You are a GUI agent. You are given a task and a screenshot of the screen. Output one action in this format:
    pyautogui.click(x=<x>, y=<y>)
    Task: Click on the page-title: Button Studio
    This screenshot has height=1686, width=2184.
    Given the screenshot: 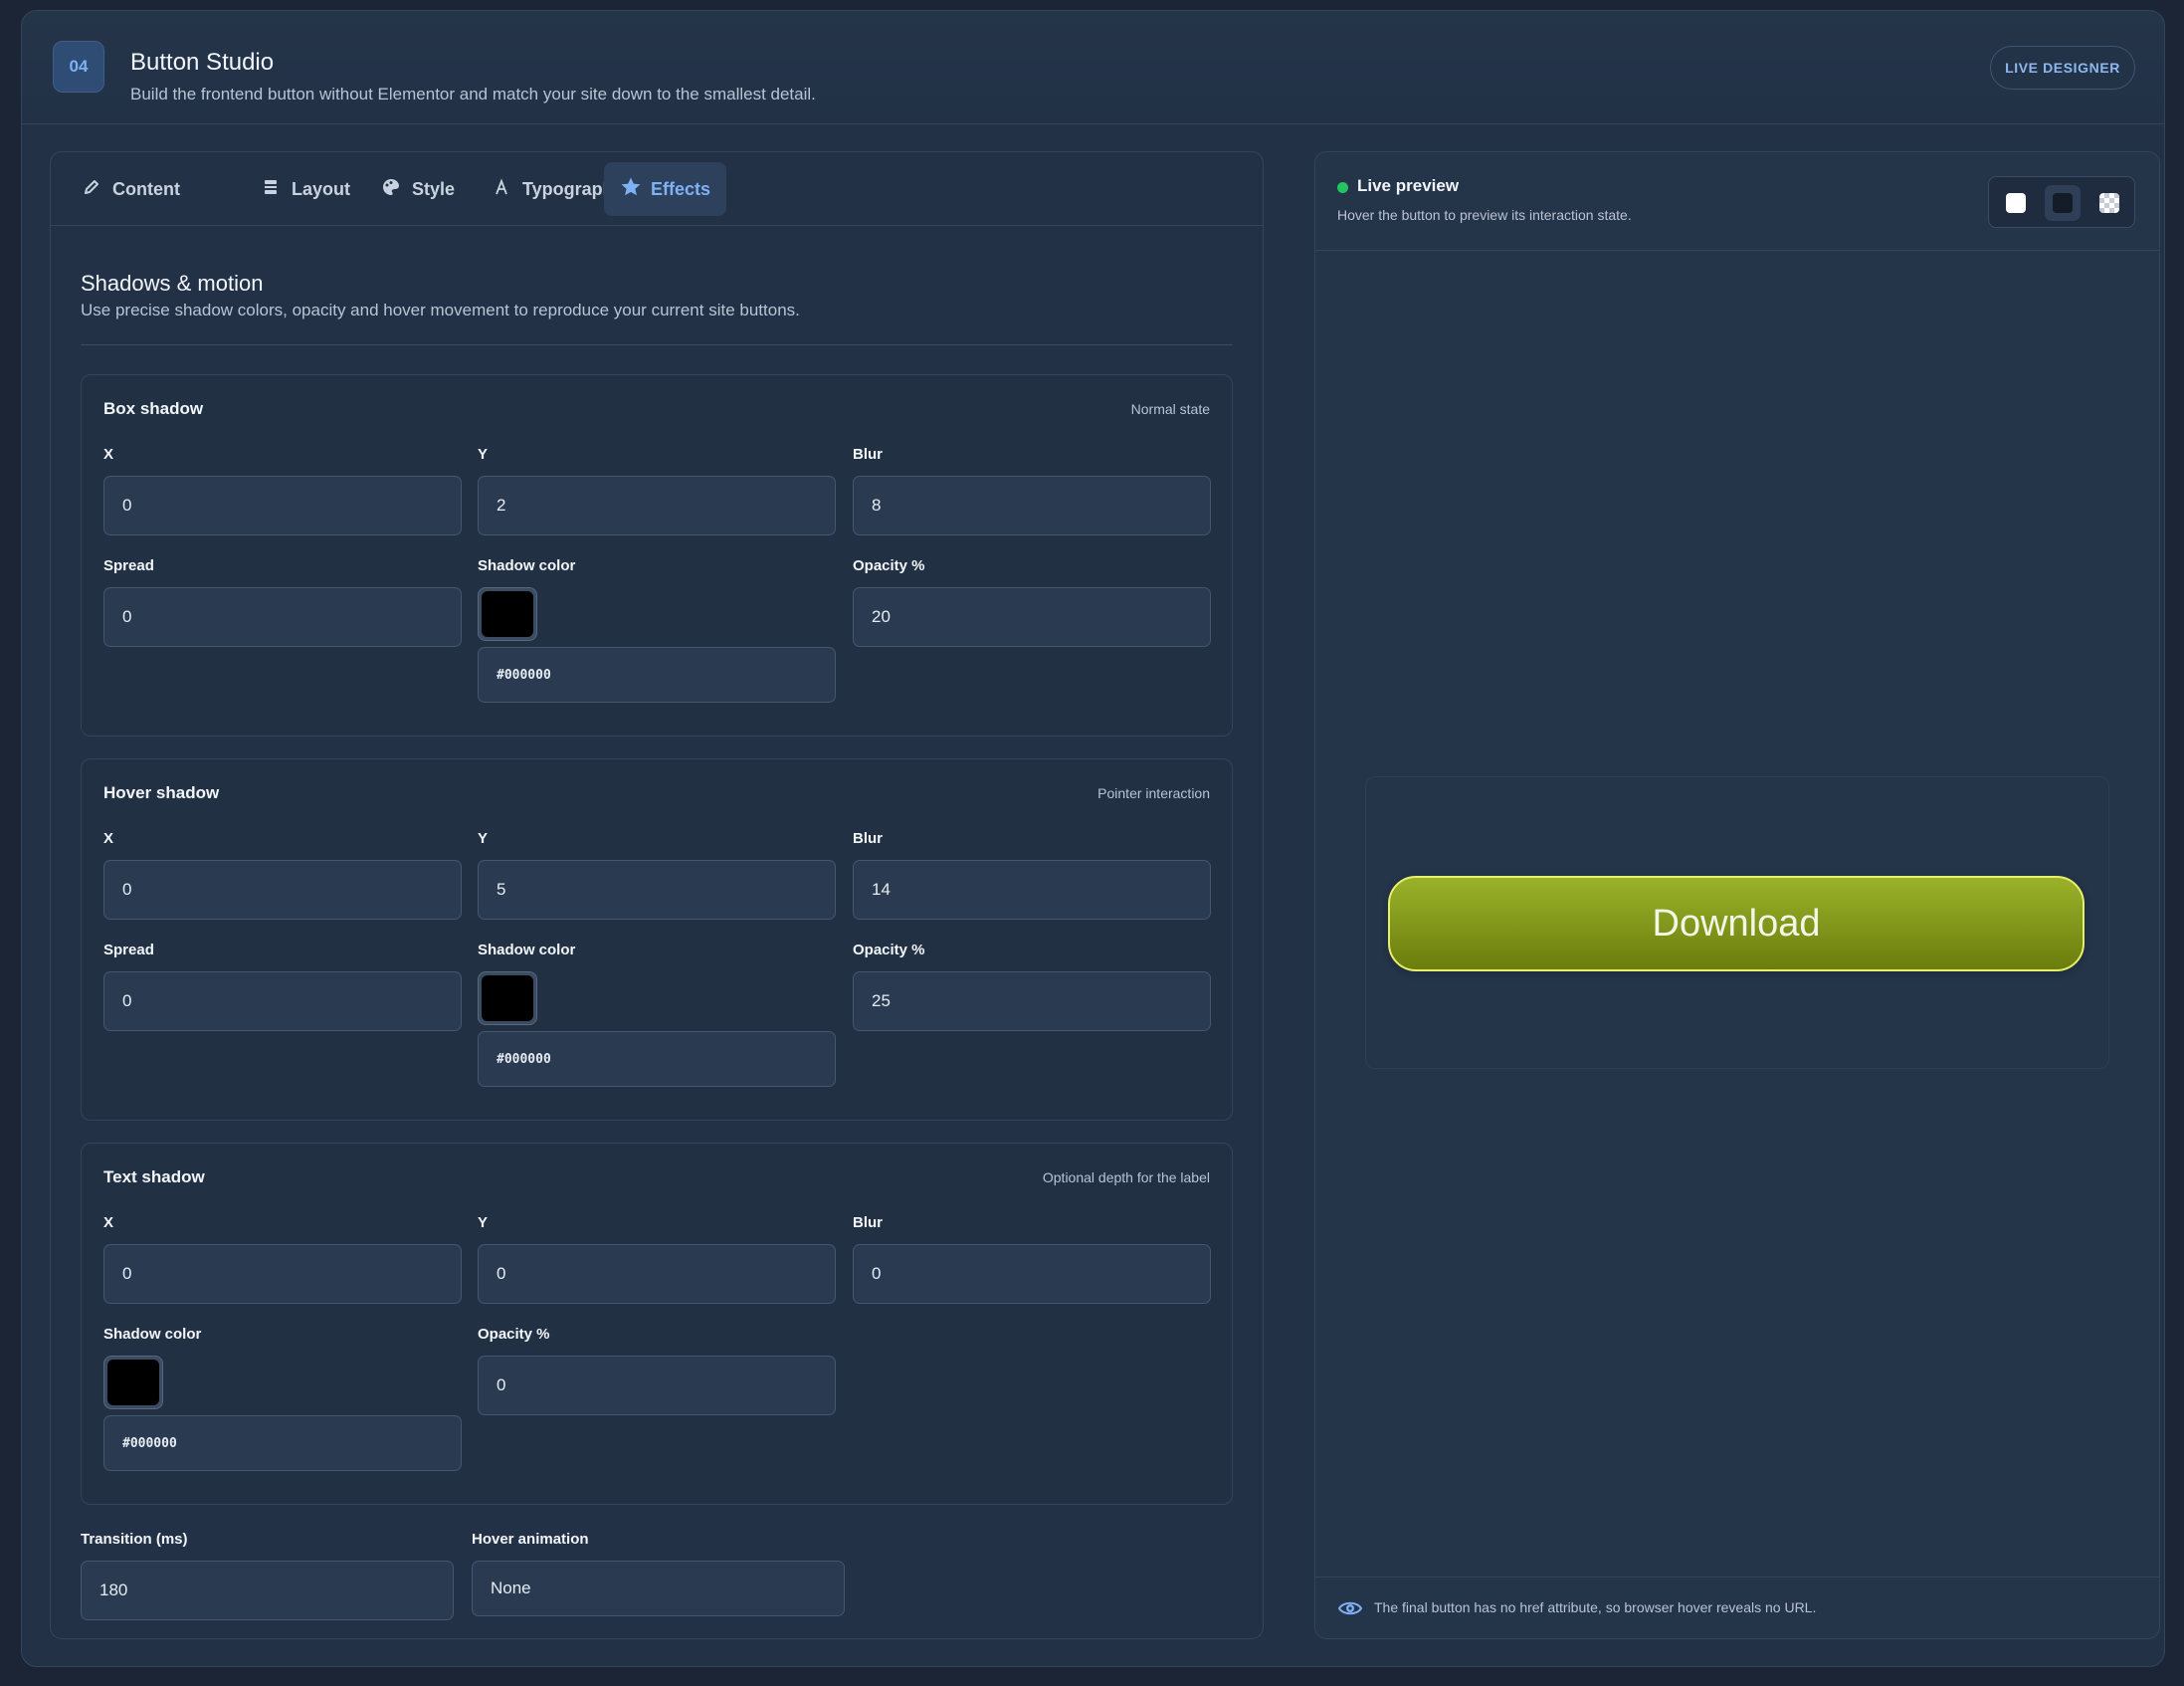 What is the action you would take?
    pyautogui.click(x=202, y=62)
    